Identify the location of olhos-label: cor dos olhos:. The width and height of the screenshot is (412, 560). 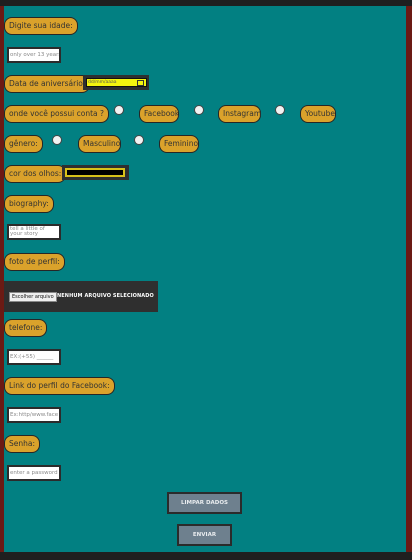
(35, 174).